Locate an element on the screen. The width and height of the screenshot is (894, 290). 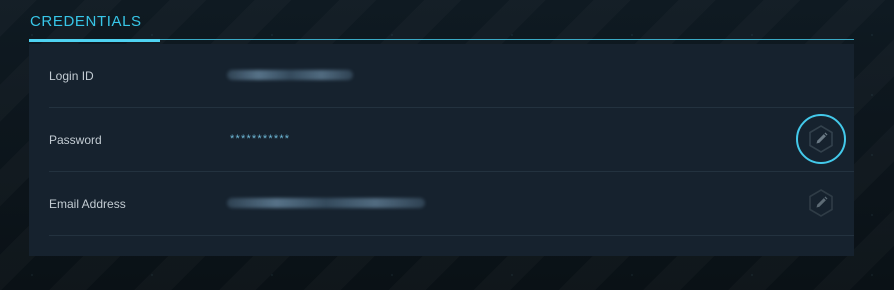
email-label: Email Address is located at coordinates (87, 204).